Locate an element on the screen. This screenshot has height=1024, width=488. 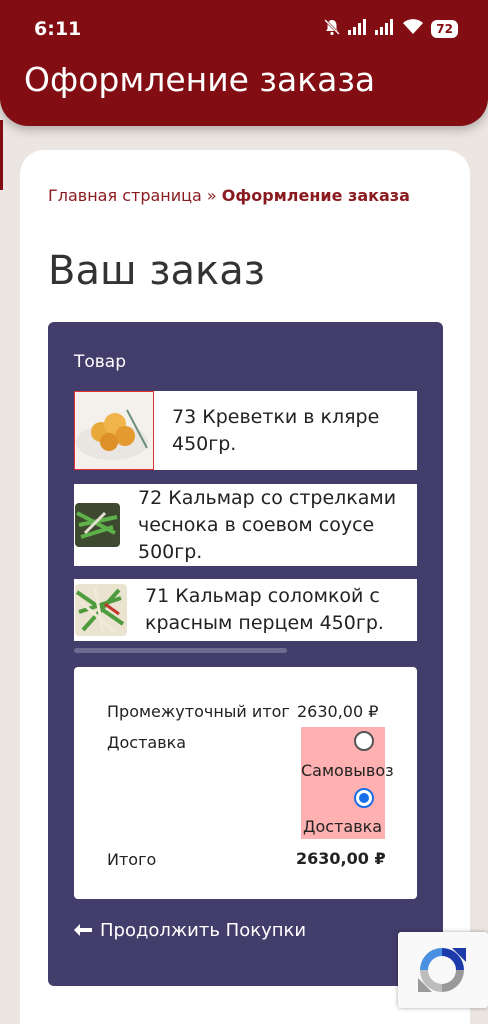
status-bar: 6:11 72 is located at coordinates (244, 30).